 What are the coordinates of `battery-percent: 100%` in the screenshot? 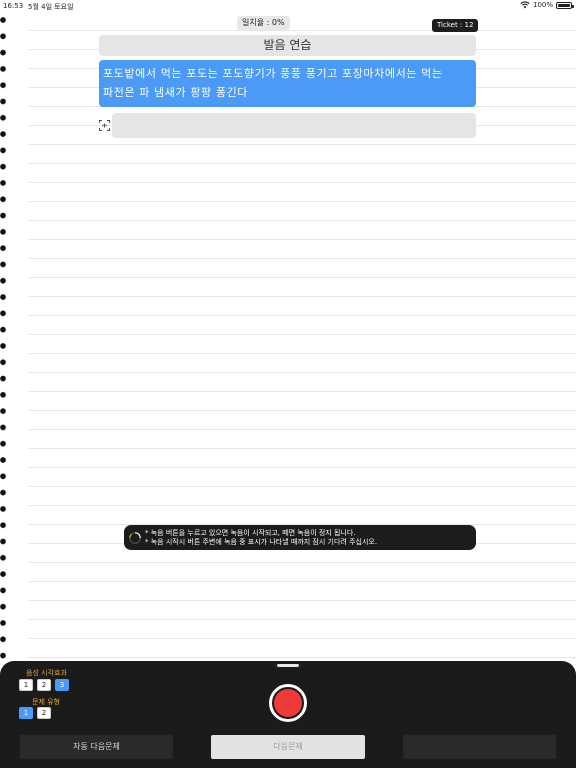 It's located at (542, 5).